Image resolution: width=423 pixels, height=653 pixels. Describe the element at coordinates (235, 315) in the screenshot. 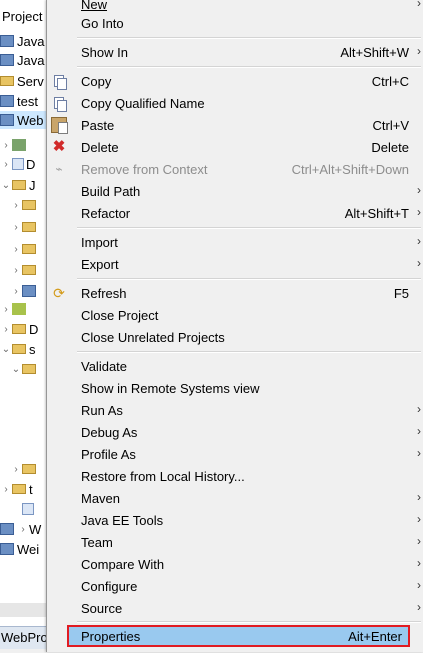

I see `menu-item-close-project: Close Project` at that location.